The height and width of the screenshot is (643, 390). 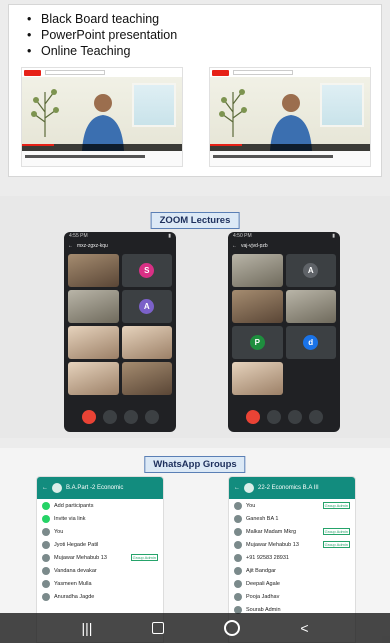 What do you see at coordinates (292, 557) in the screenshot?
I see `participant-row: +91 92583 28931` at bounding box center [292, 557].